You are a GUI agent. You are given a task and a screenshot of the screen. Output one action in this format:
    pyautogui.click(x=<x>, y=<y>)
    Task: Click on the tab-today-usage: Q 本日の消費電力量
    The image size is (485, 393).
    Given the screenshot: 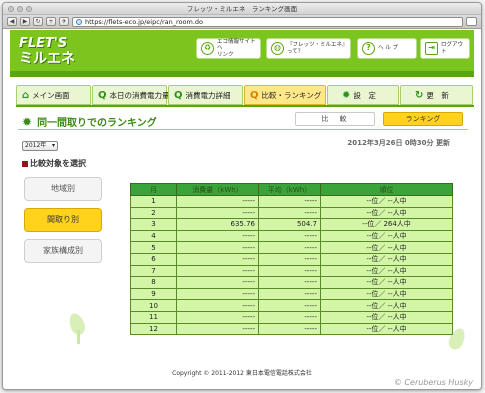 What is the action you would take?
    pyautogui.click(x=131, y=95)
    